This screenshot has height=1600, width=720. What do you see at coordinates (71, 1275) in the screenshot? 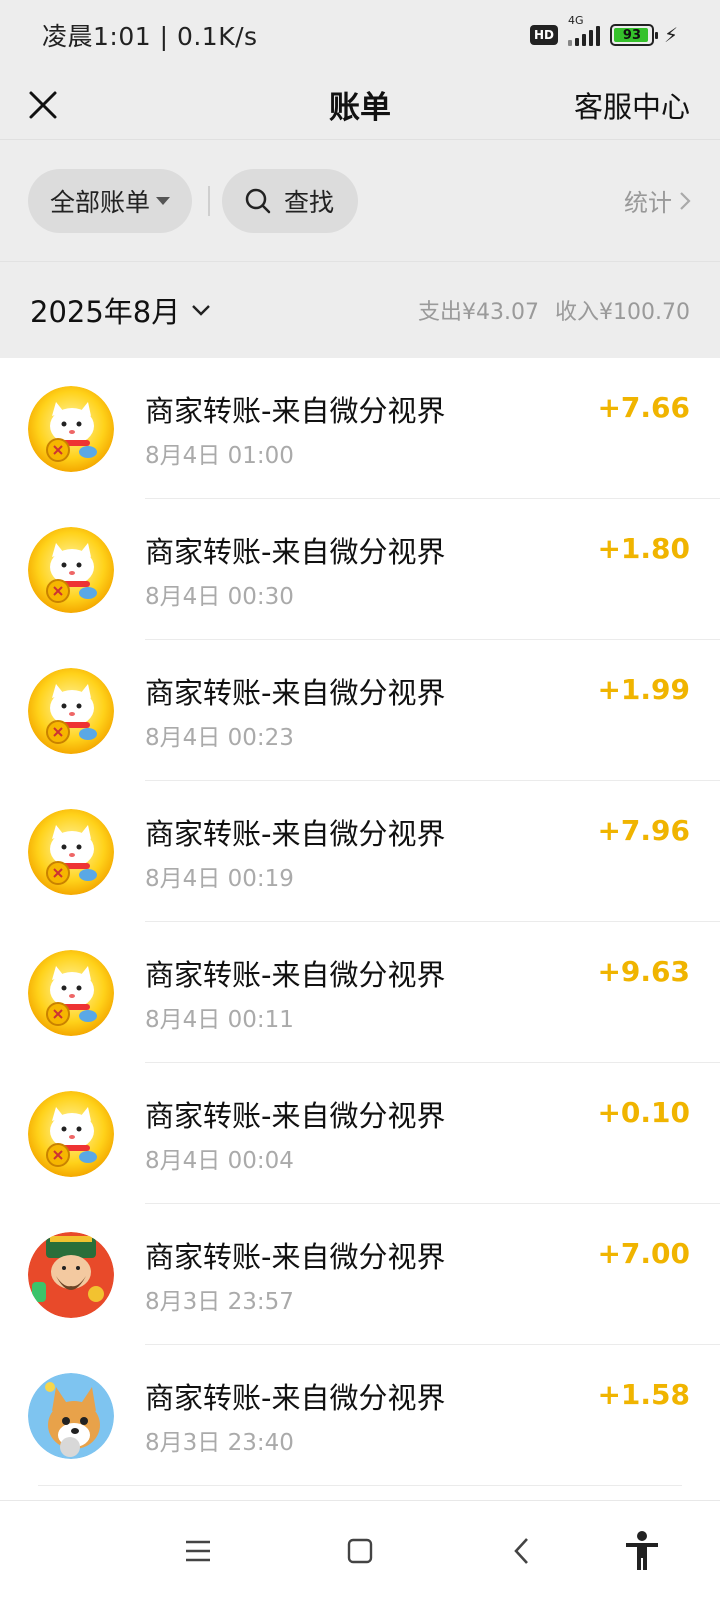
I see `fortune-god-avatar-icon` at bounding box center [71, 1275].